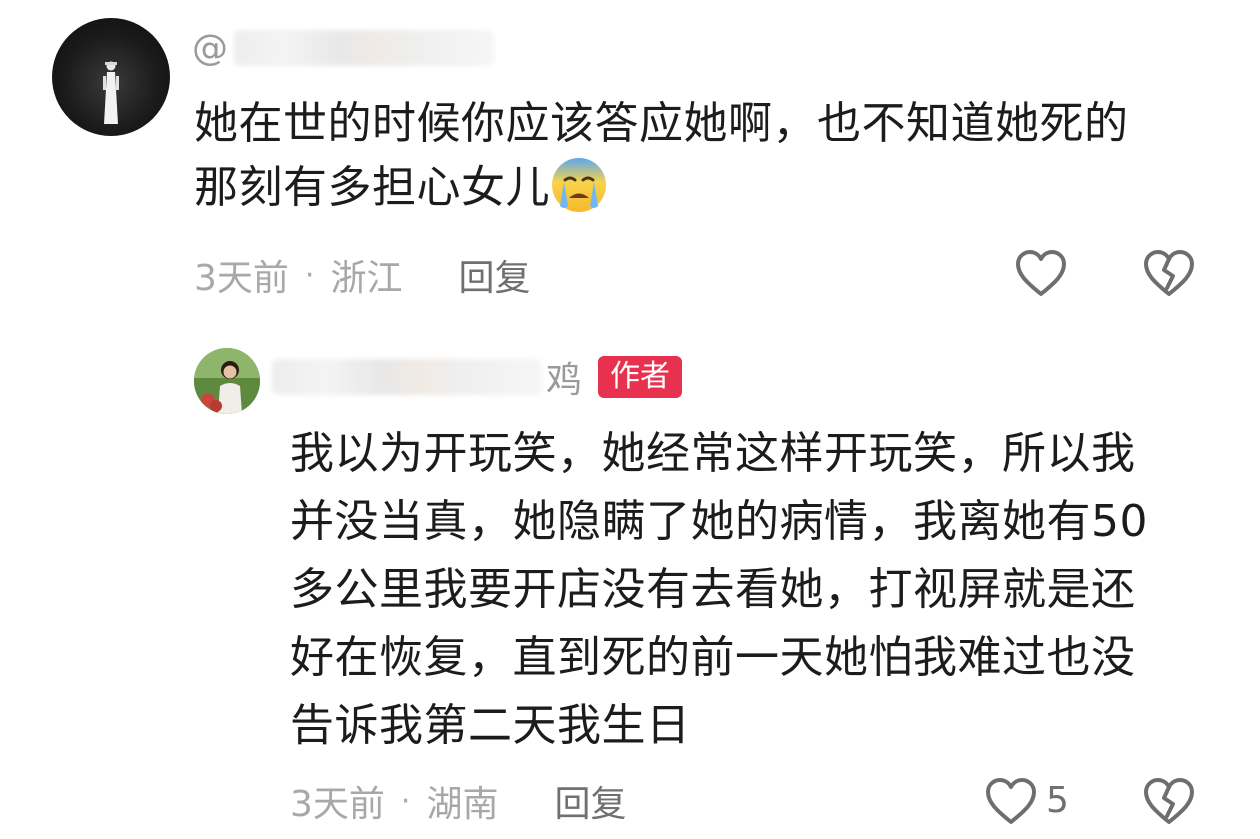 The height and width of the screenshot is (839, 1260). I want to click on username-at-sign: @, so click(210, 48).